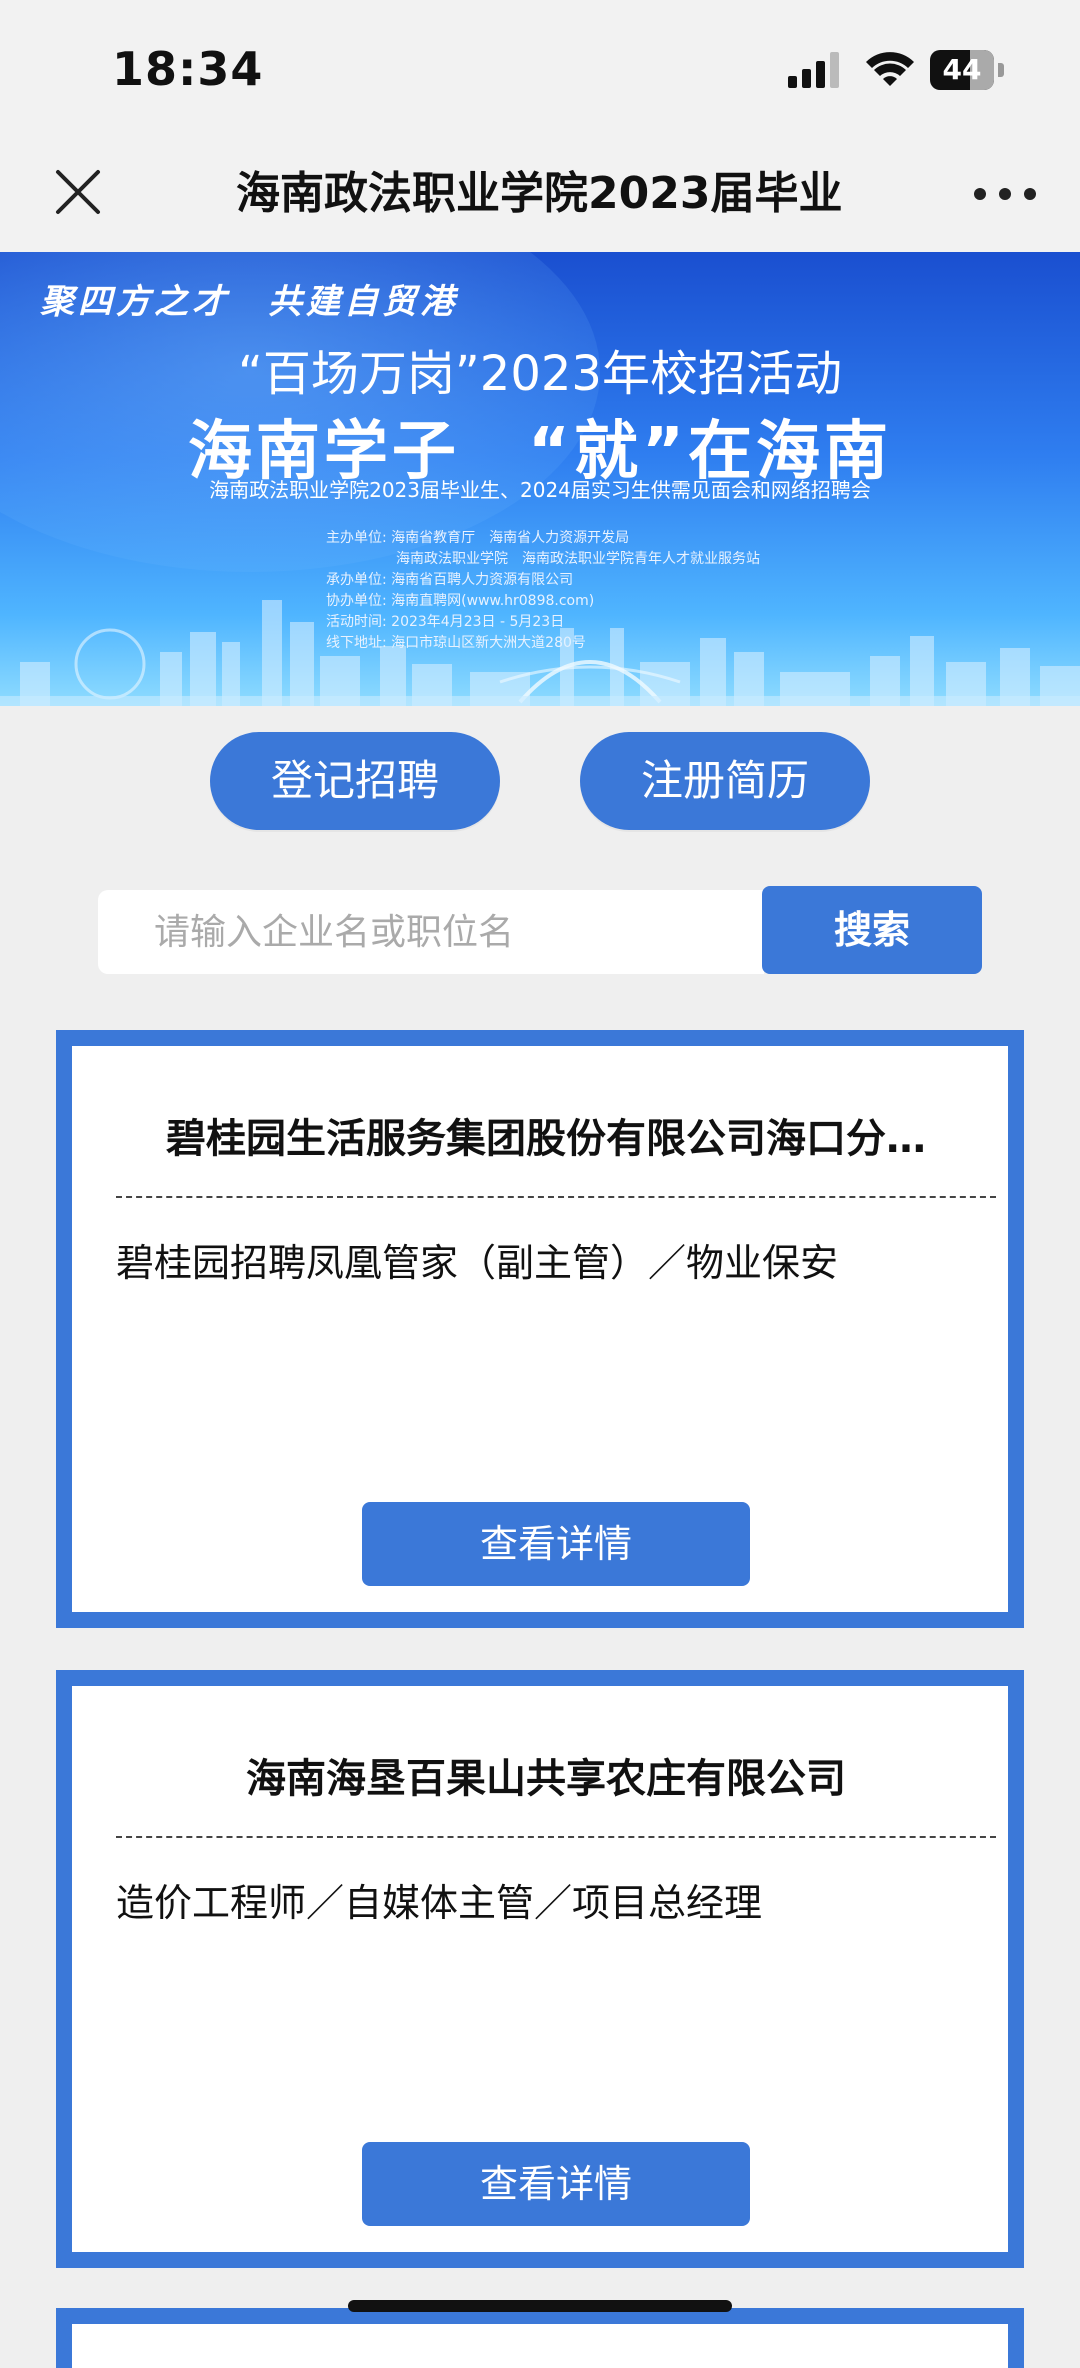 The width and height of the screenshot is (1080, 2368). What do you see at coordinates (355, 781) in the screenshot?
I see `register-recruitment-button: 登记招聘` at bounding box center [355, 781].